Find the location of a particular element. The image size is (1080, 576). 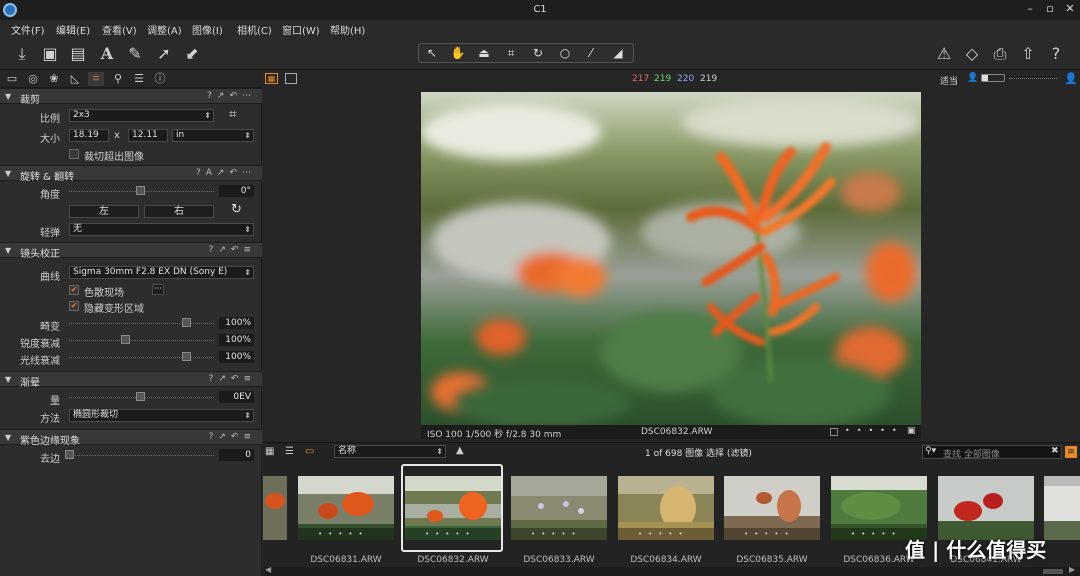

zoom-label: 适当 is located at coordinates (949, 80).